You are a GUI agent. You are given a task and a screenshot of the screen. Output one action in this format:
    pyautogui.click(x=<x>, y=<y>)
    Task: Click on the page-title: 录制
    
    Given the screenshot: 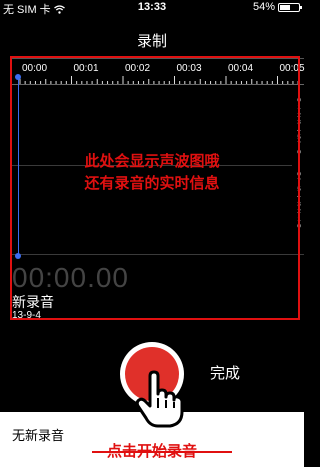 What is the action you would take?
    pyautogui.click(x=151, y=41)
    